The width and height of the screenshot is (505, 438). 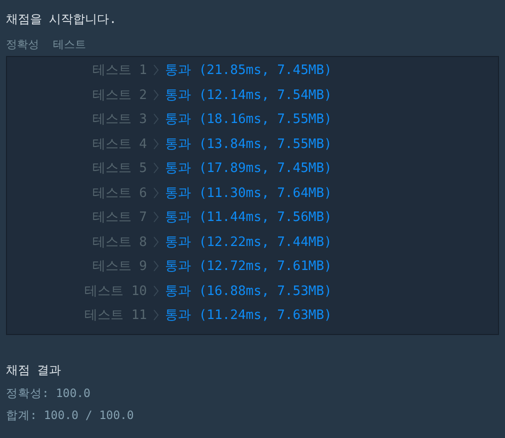 What do you see at coordinates (119, 119) in the screenshot?
I see `test-label: 테스트 3` at bounding box center [119, 119].